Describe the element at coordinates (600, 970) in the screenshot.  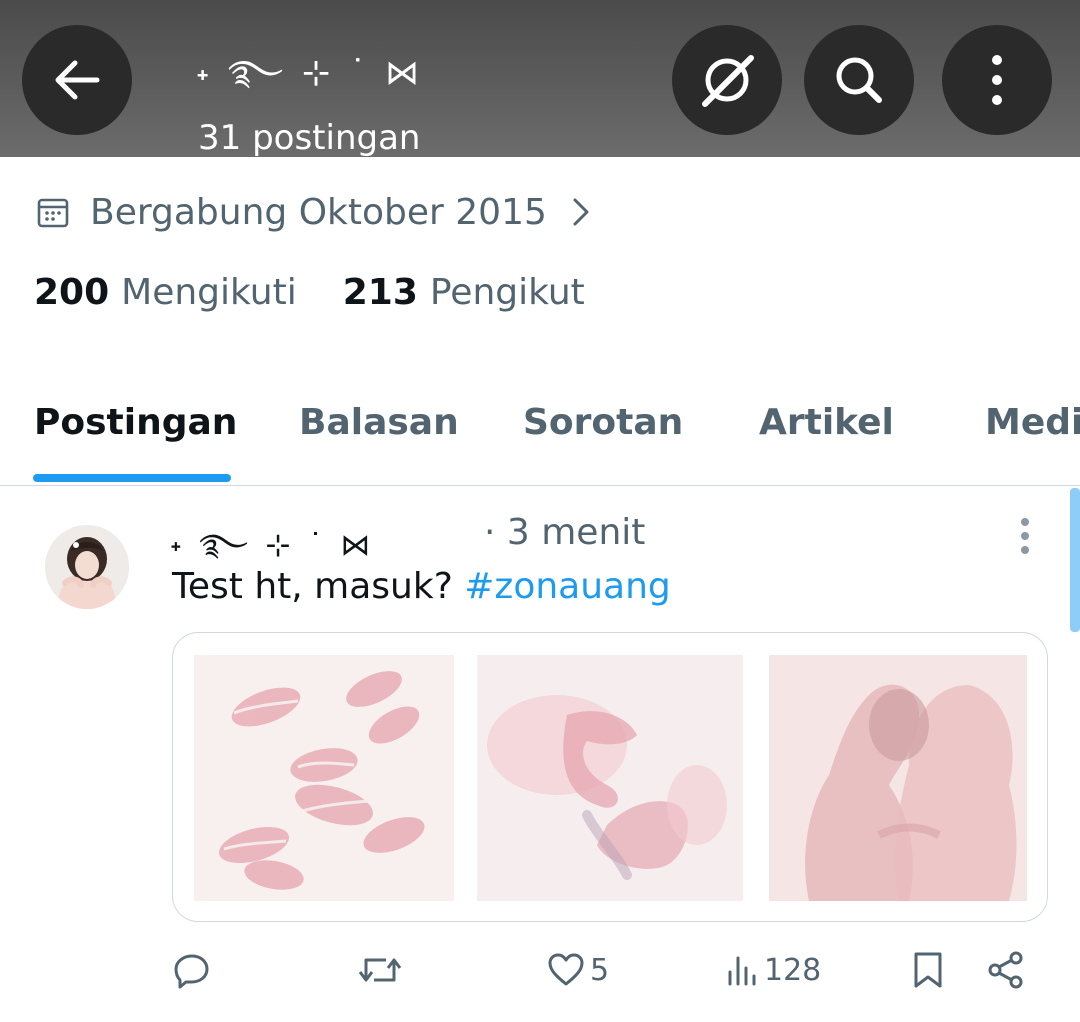
I see `like-count: 5` at that location.